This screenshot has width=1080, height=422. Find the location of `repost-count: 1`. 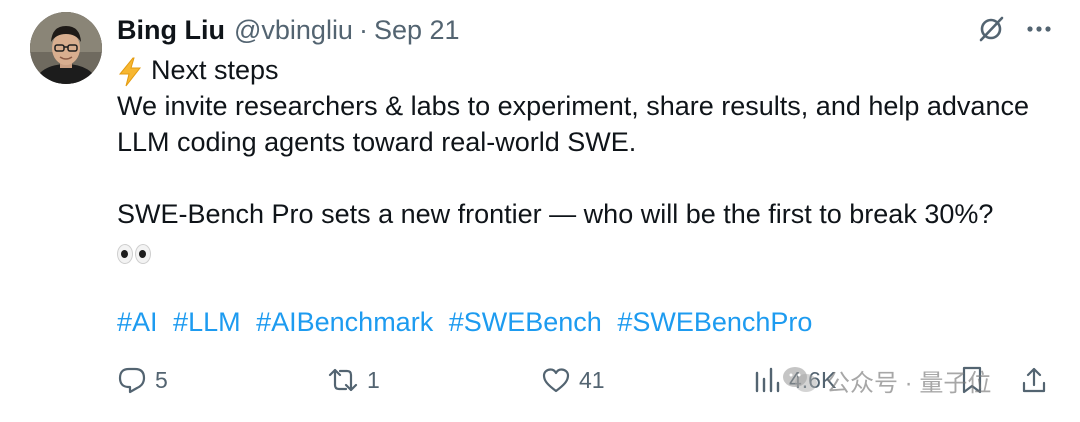

repost-count: 1 is located at coordinates (373, 379).